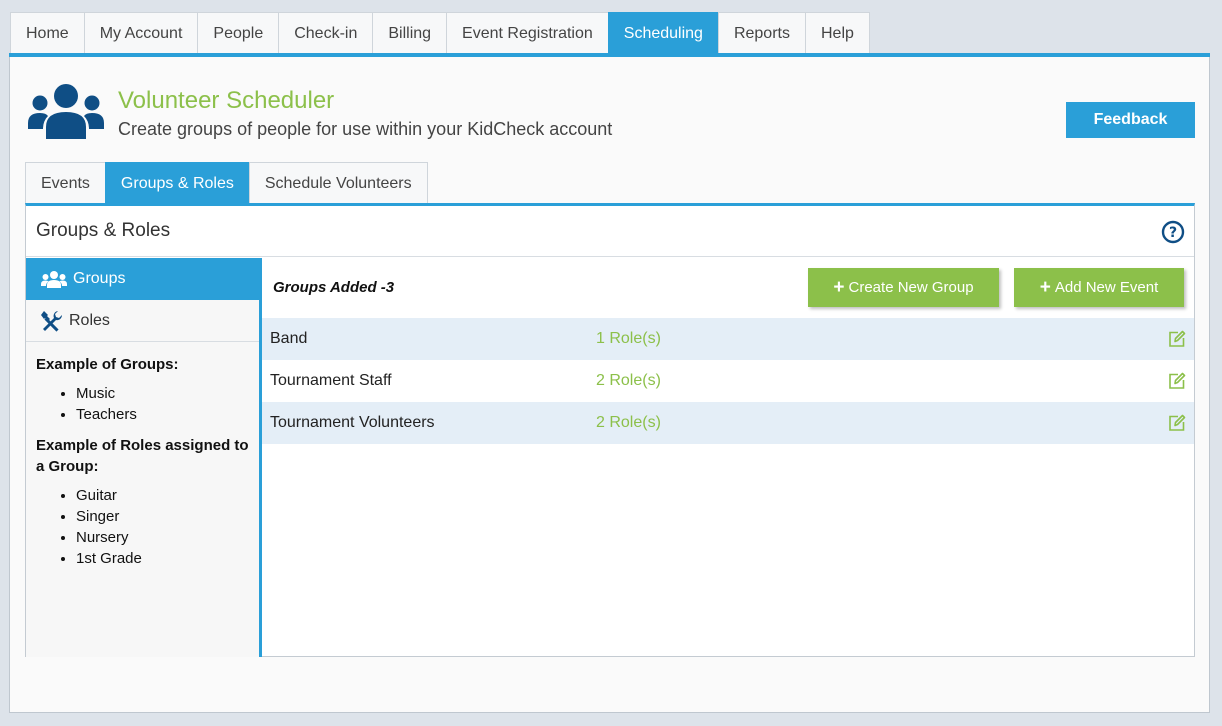 The height and width of the screenshot is (726, 1222). What do you see at coordinates (162, 414) in the screenshot?
I see `list-item: Teachers` at bounding box center [162, 414].